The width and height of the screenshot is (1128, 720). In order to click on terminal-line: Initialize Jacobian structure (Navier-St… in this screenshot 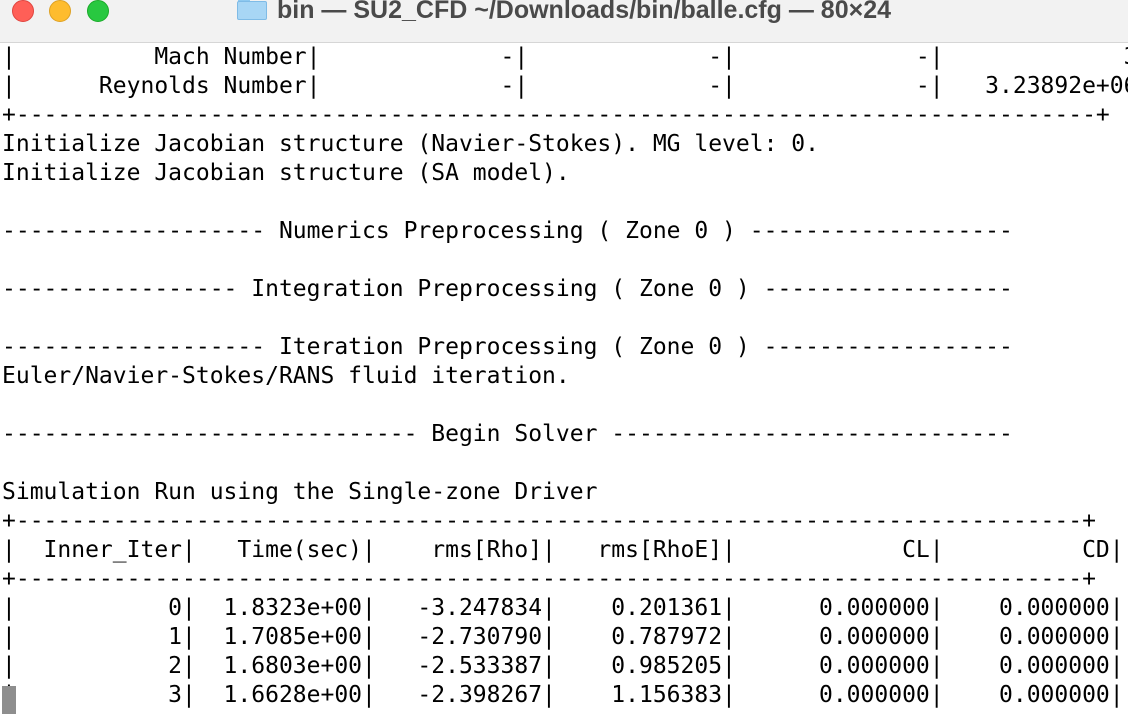, I will do `click(410, 144)`.